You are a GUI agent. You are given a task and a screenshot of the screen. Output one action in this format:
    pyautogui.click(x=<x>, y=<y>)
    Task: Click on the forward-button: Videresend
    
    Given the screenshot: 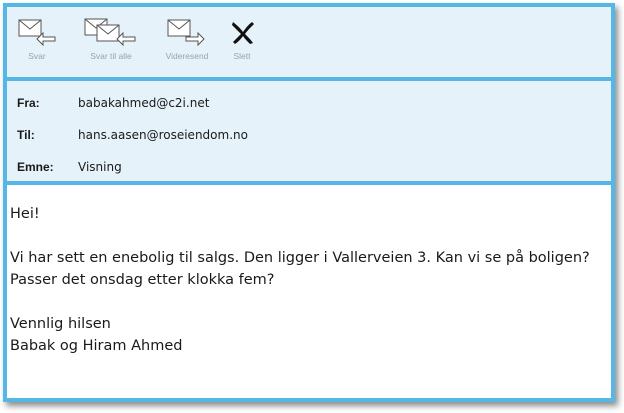 What is the action you would take?
    pyautogui.click(x=187, y=39)
    